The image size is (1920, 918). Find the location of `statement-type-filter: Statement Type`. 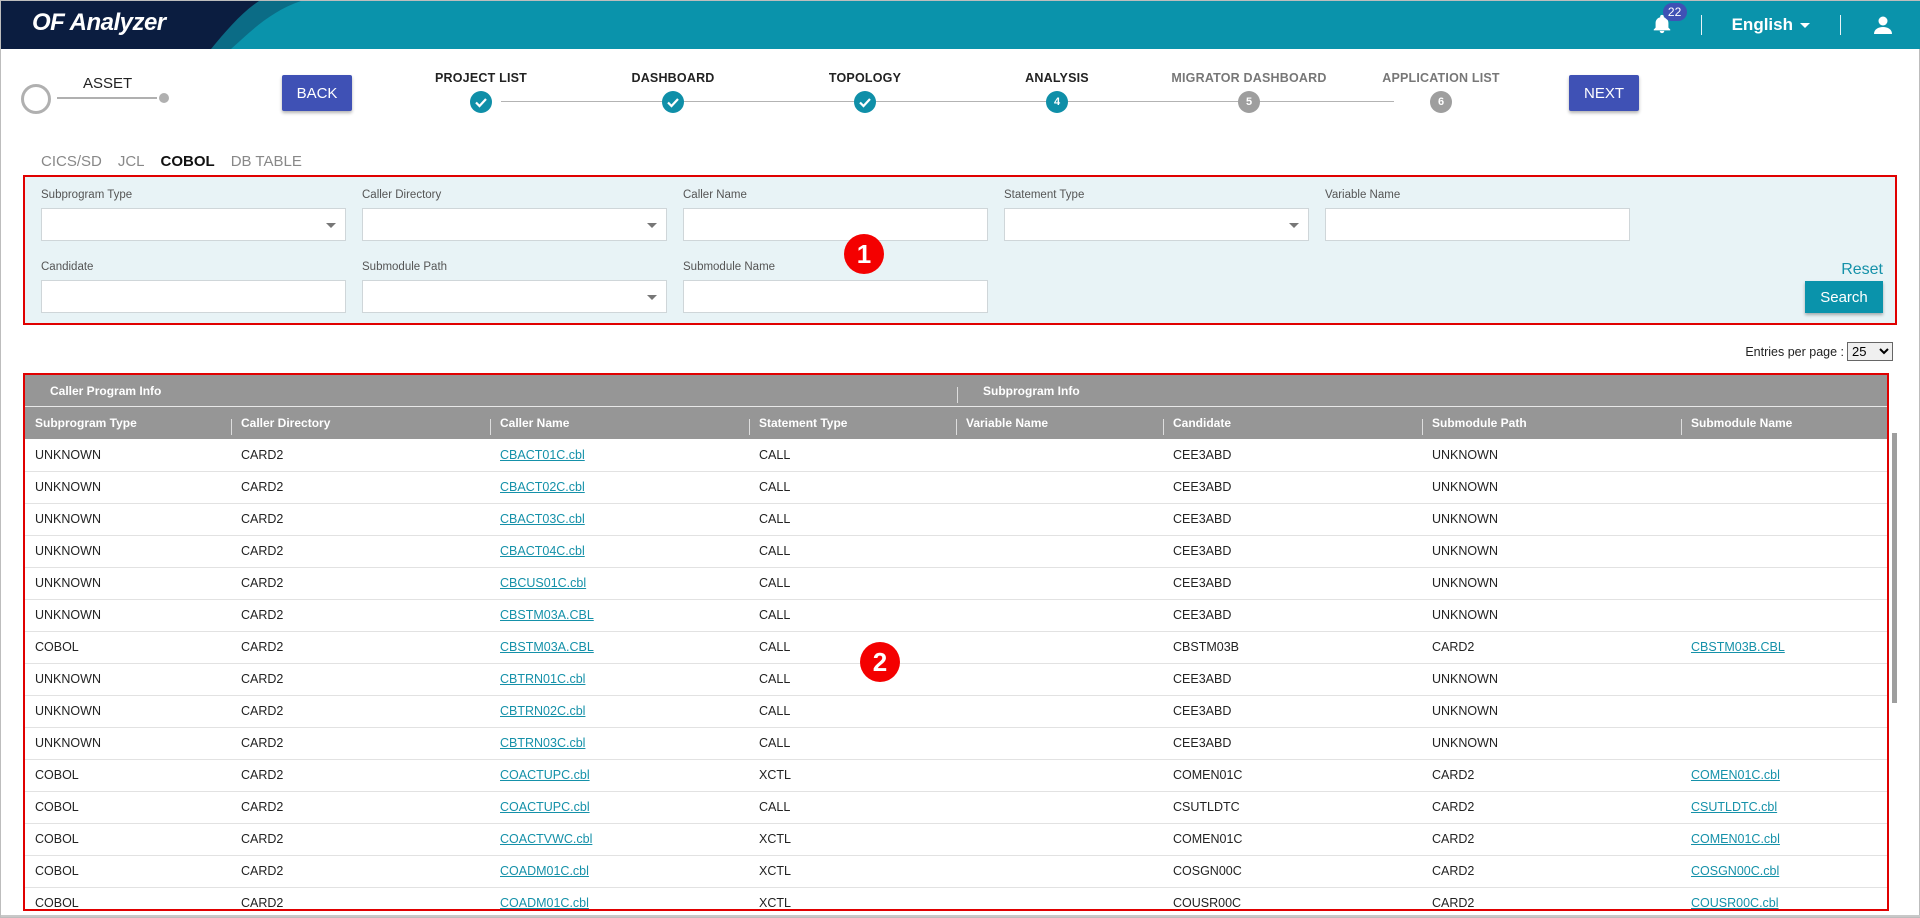

statement-type-filter: Statement Type is located at coordinates (1156, 215).